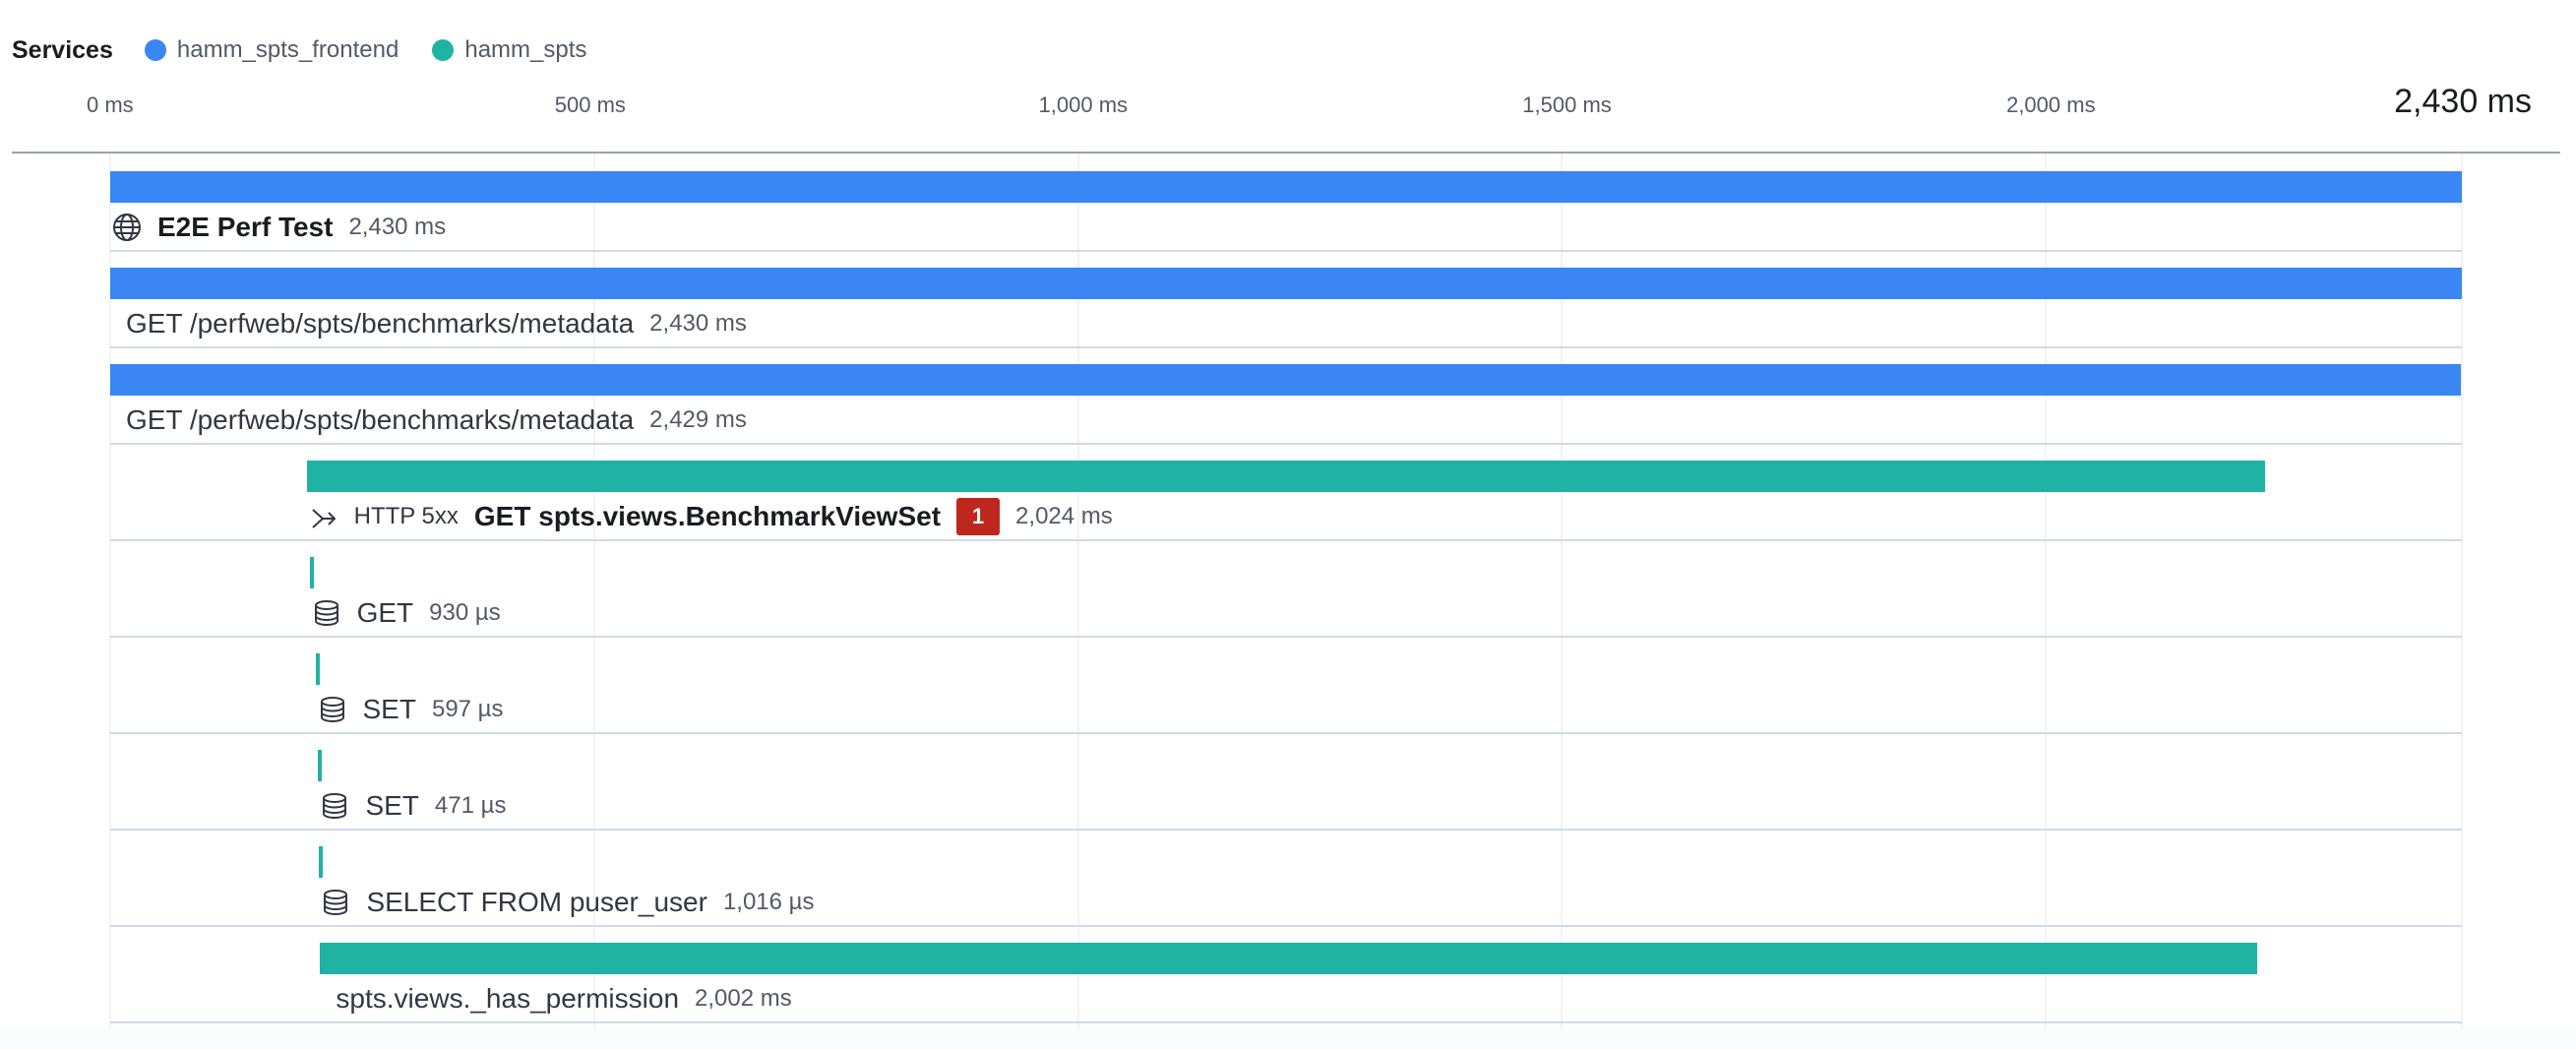 Image resolution: width=2576 pixels, height=1049 pixels. I want to click on span-duration: 2,429 ms, so click(698, 420).